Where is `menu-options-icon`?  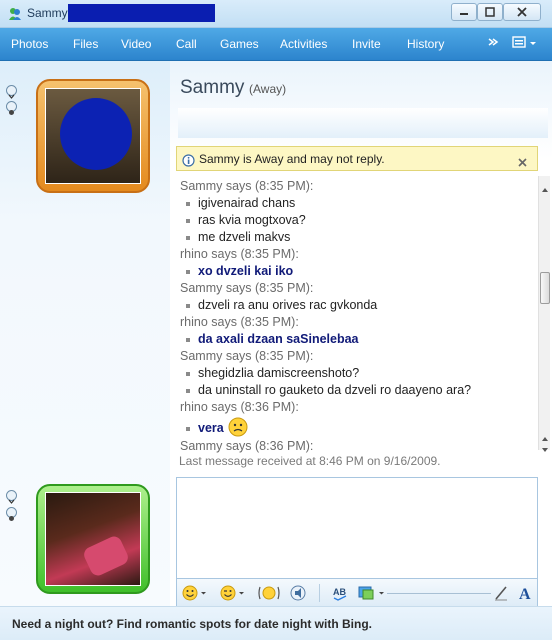 menu-options-icon is located at coordinates (524, 42).